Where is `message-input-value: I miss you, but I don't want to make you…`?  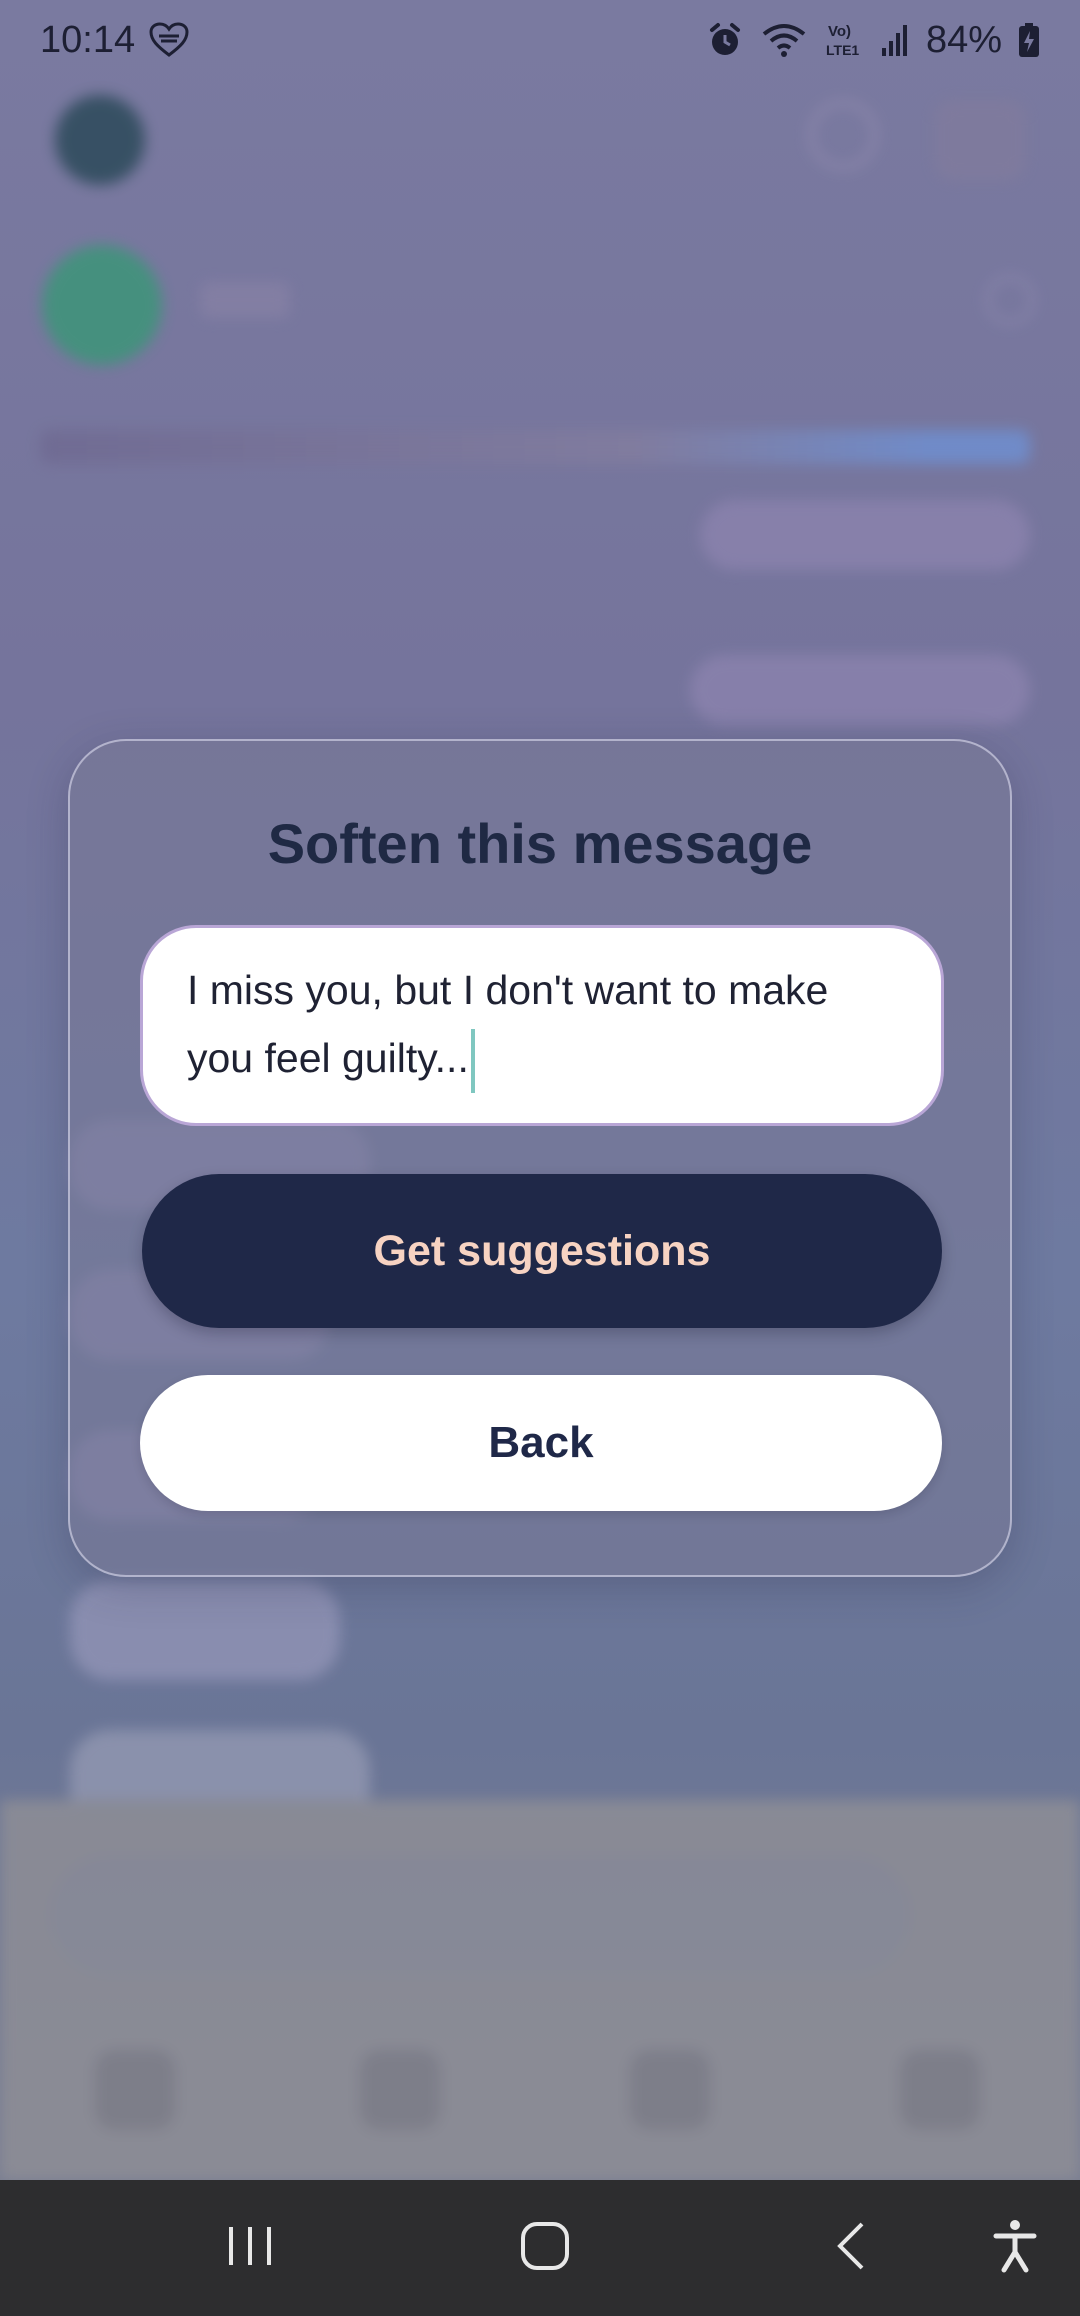 message-input-value: I miss you, but I don't want to make you… is located at coordinates (508, 1024).